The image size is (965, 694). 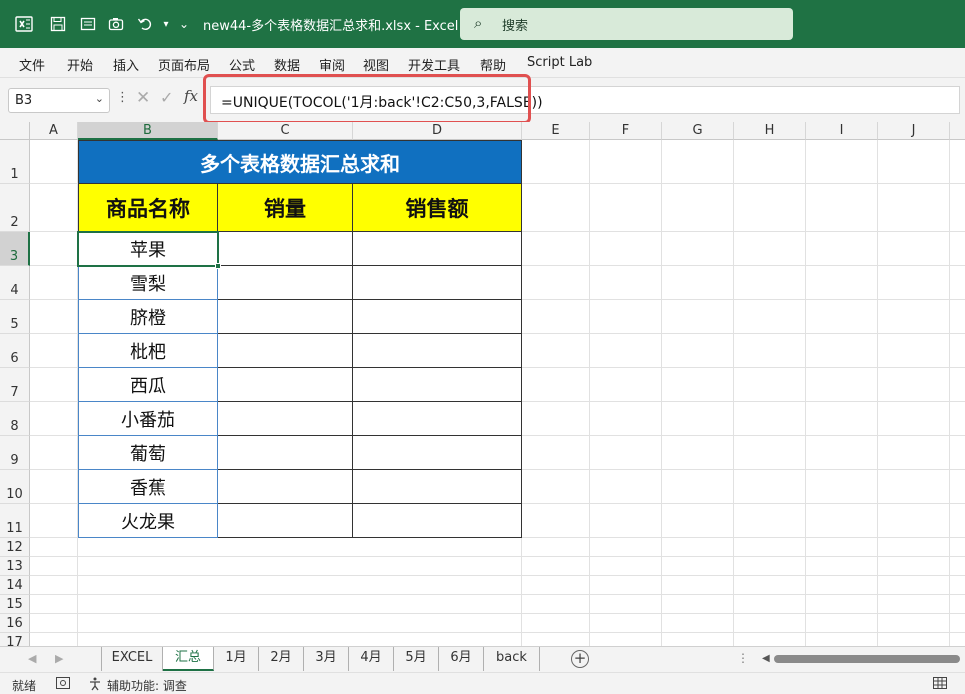 What do you see at coordinates (122, 97) in the screenshot?
I see `more-options-icon: ⋮` at bounding box center [122, 97].